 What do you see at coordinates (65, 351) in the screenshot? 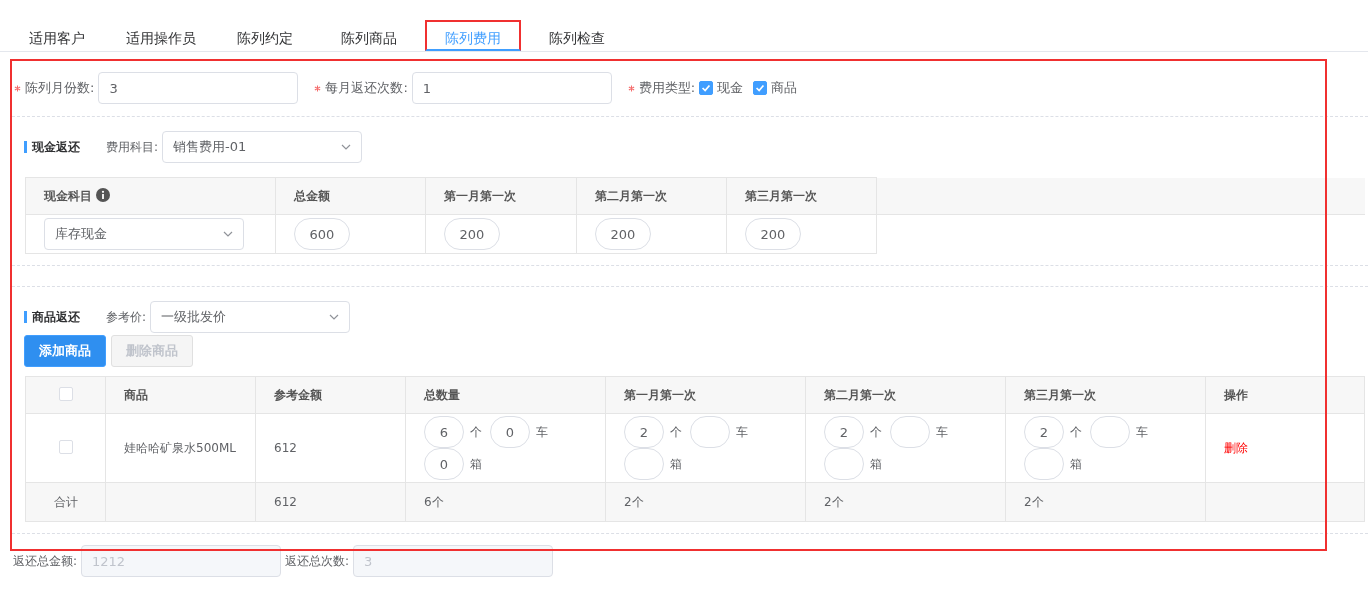
I see `add-button: 添加商品` at bounding box center [65, 351].